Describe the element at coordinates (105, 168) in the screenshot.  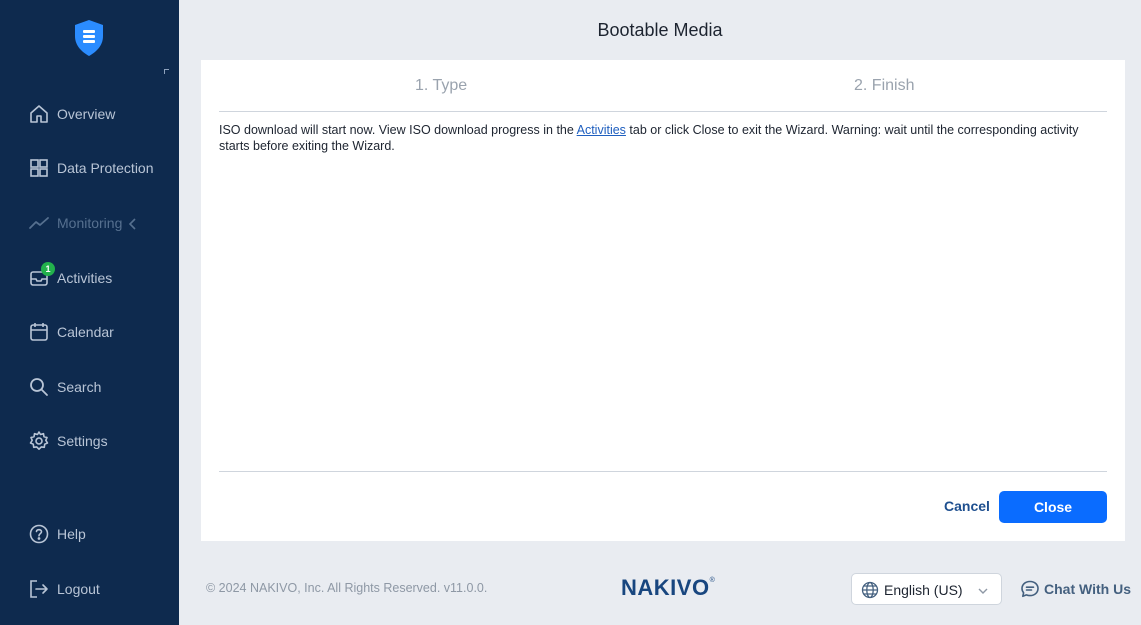
I see `sidebar-item-label: Data Protection` at that location.